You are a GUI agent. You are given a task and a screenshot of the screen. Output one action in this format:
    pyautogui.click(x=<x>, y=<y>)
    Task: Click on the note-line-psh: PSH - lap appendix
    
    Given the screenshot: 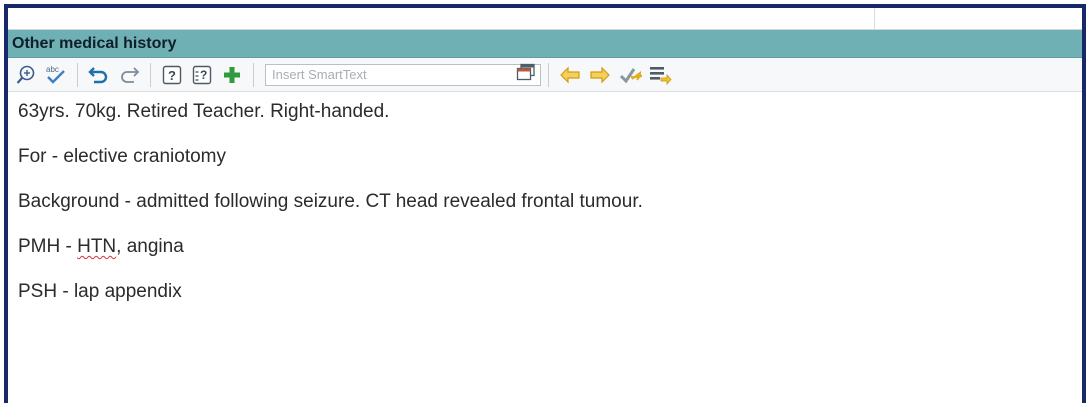 What is the action you would take?
    pyautogui.click(x=100, y=291)
    